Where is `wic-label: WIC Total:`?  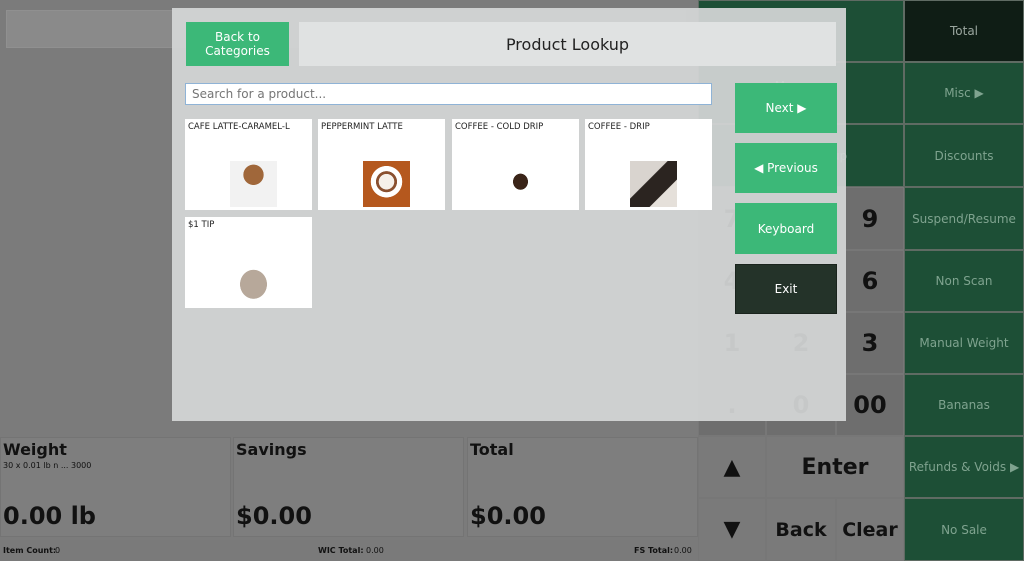 wic-label: WIC Total: is located at coordinates (341, 550).